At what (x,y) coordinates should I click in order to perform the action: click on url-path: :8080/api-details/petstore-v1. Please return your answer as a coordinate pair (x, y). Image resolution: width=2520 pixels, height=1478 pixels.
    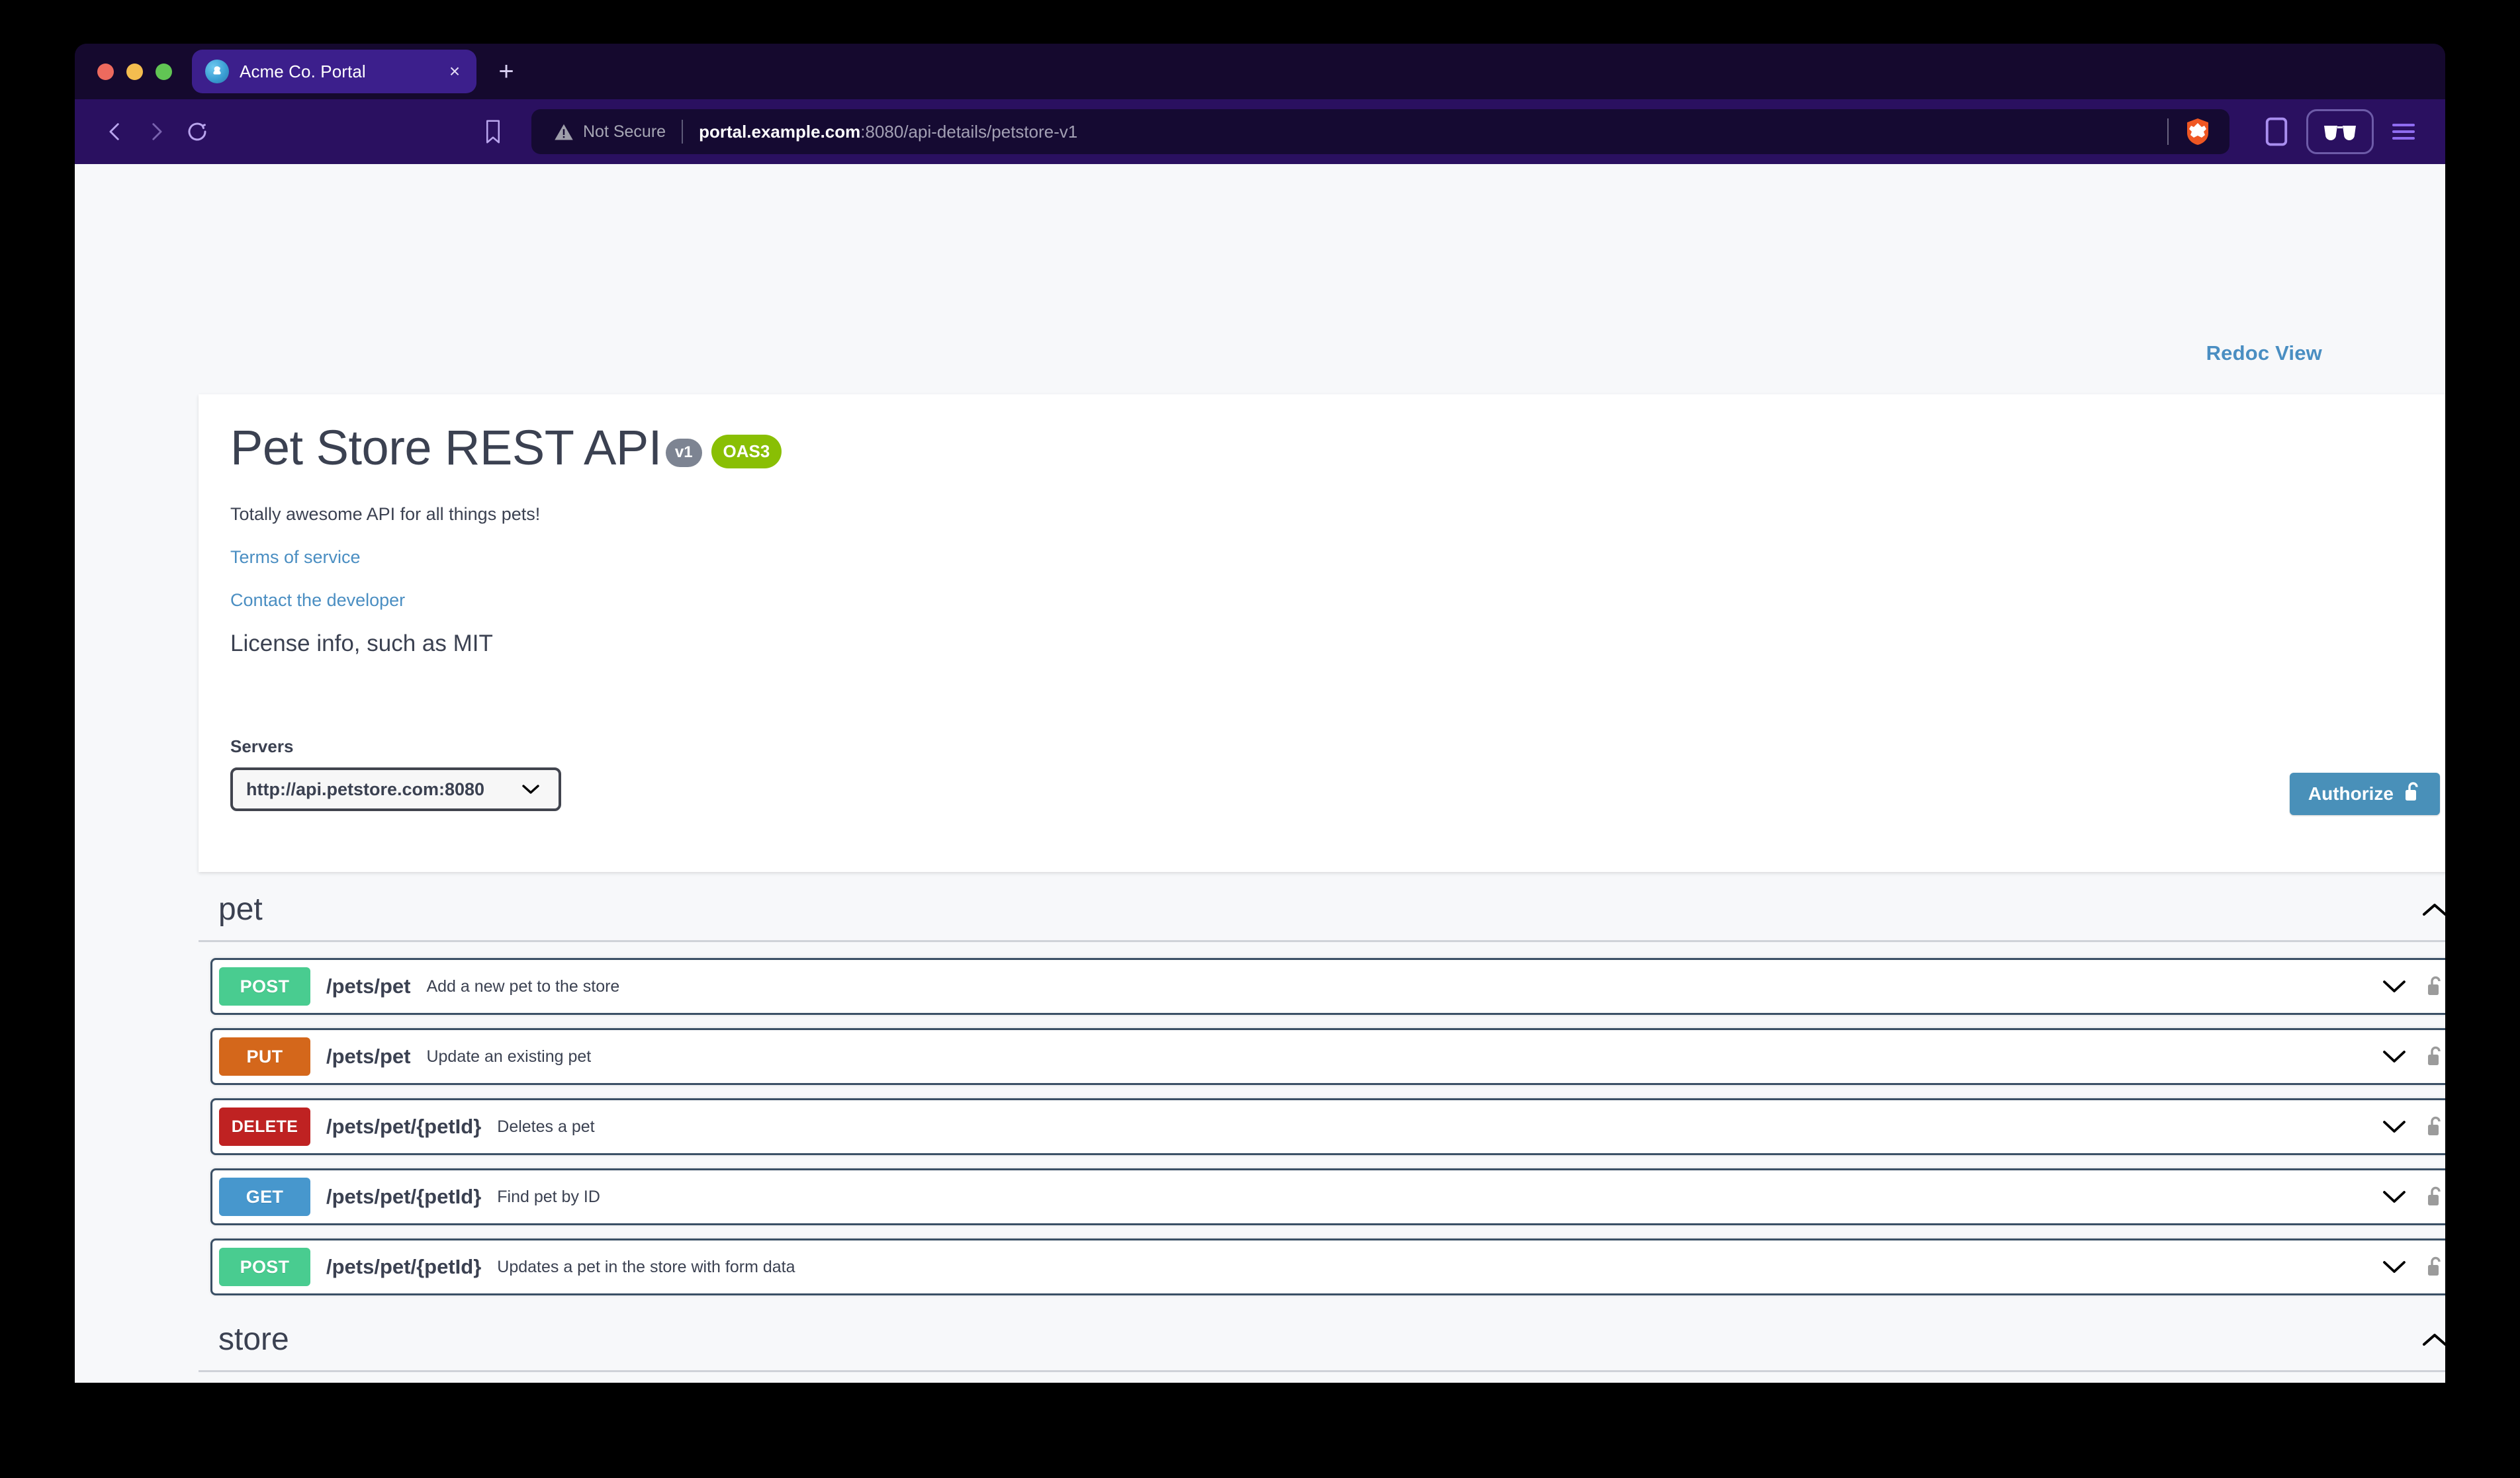
    Looking at the image, I should click on (969, 131).